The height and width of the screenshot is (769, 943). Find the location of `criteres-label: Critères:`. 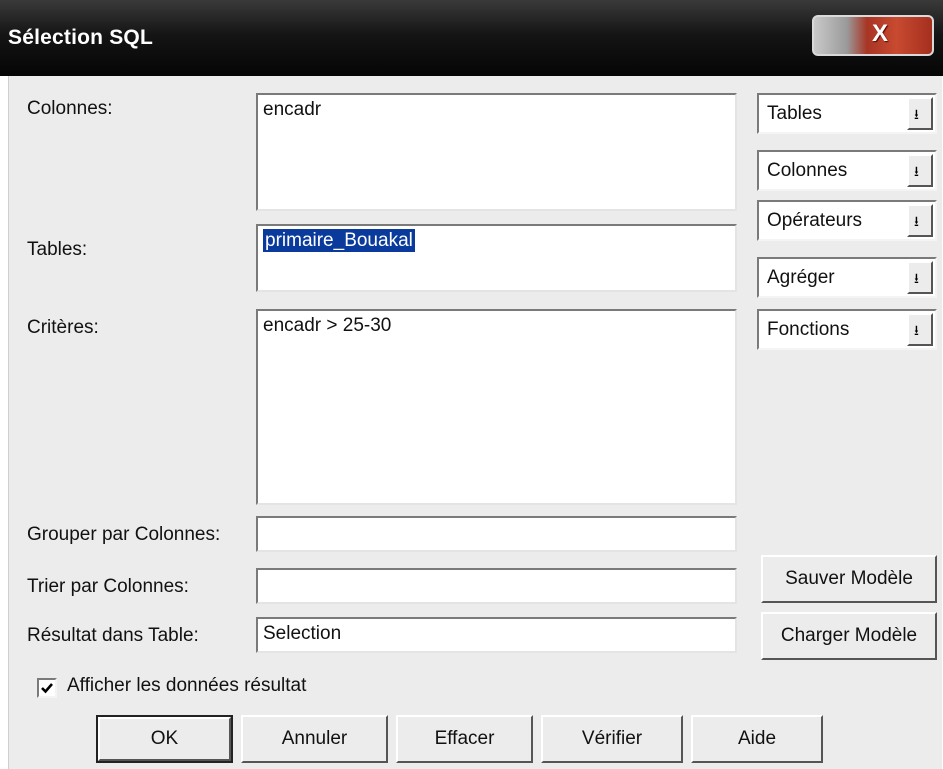

criteres-label: Critères: is located at coordinates (63, 327).